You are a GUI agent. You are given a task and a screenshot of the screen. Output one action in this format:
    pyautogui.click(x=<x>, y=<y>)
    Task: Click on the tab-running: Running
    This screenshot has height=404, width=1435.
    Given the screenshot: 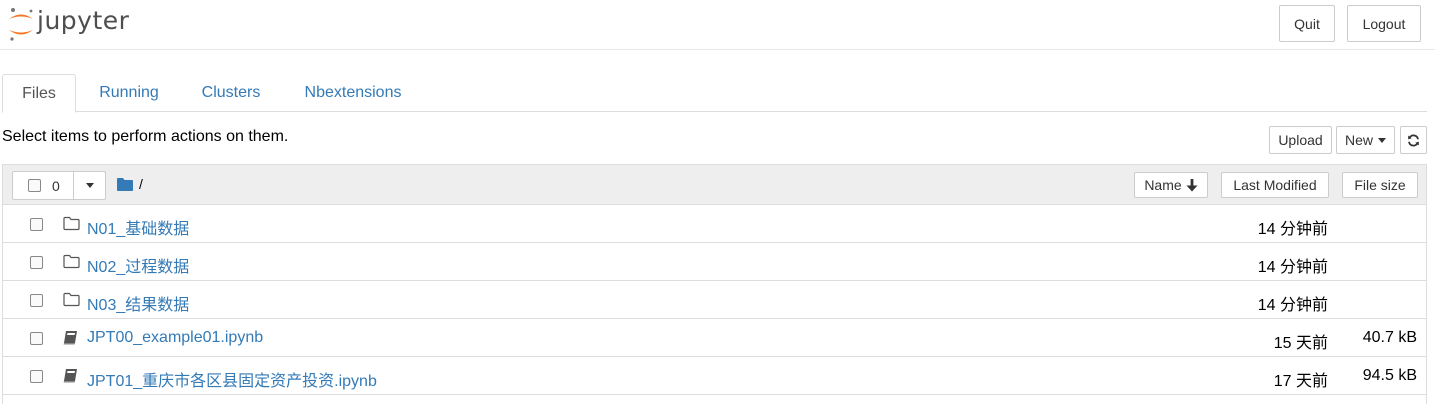 What is the action you would take?
    pyautogui.click(x=129, y=93)
    